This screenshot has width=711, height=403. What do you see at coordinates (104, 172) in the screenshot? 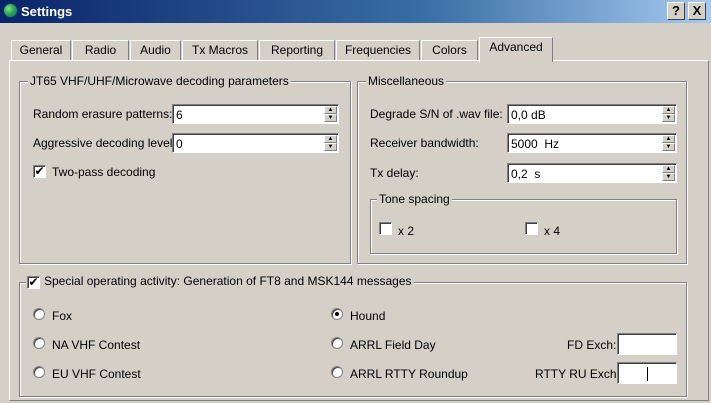
I see `two-pass-label: Two-pass decoding` at bounding box center [104, 172].